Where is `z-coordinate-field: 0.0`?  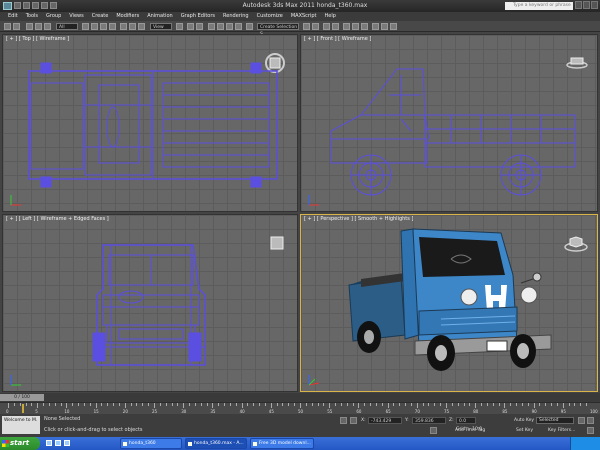 z-coordinate-field: 0.0 is located at coordinates (466, 420).